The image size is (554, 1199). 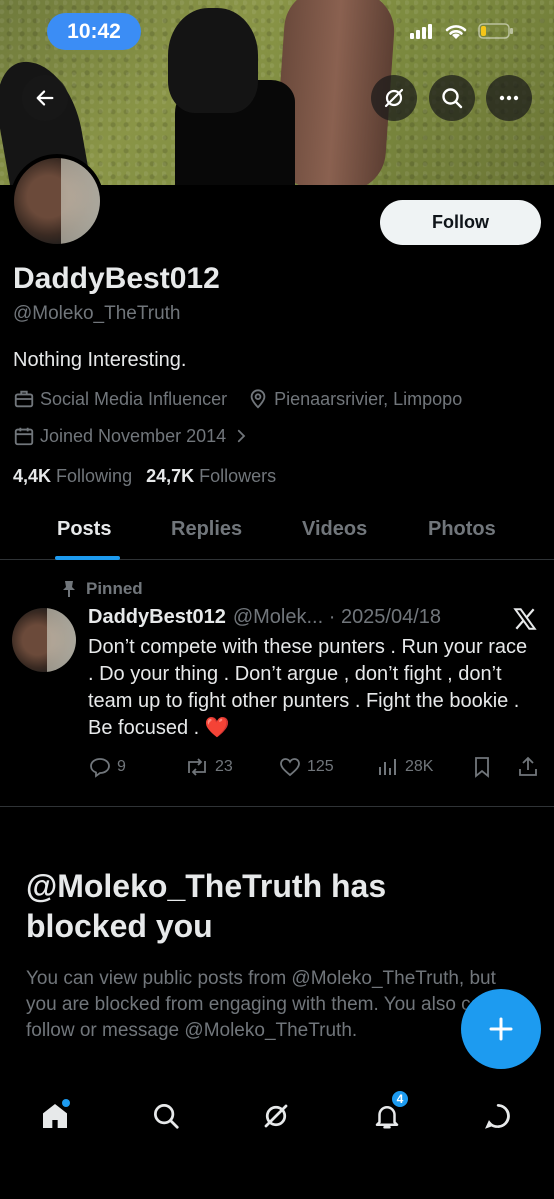 I want to click on display-name: DaddyBest012, so click(x=116, y=278).